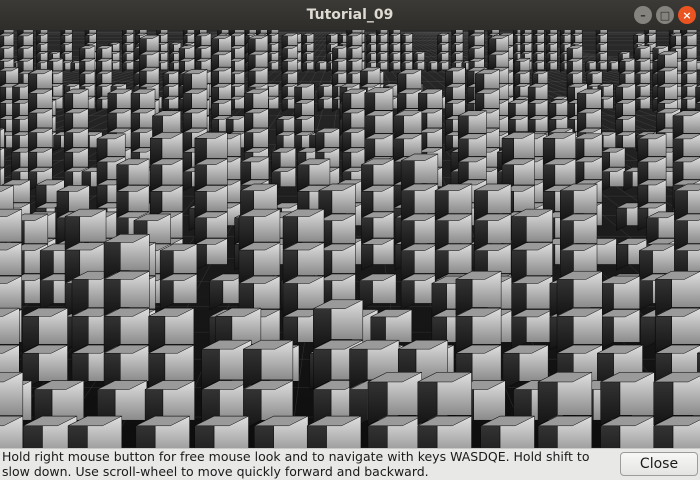 The width and height of the screenshot is (700, 480). I want to click on title-bar: Tutorial_09 – □ ×, so click(350, 15).